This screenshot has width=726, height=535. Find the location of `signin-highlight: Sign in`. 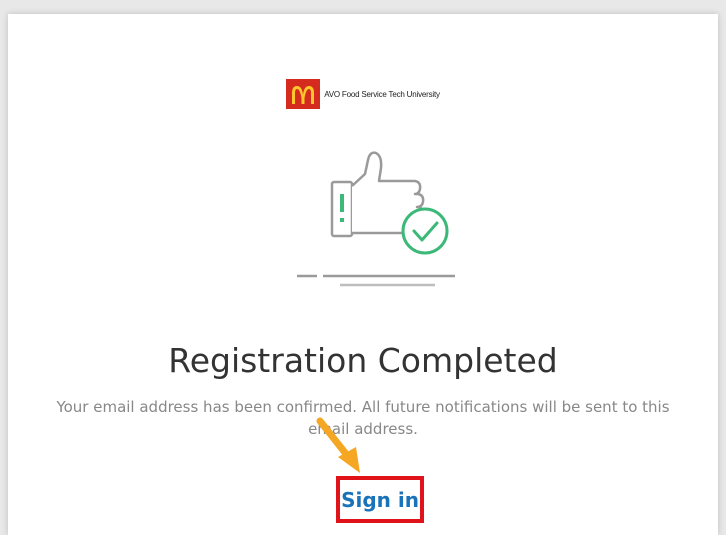

signin-highlight: Sign in is located at coordinates (380, 499).